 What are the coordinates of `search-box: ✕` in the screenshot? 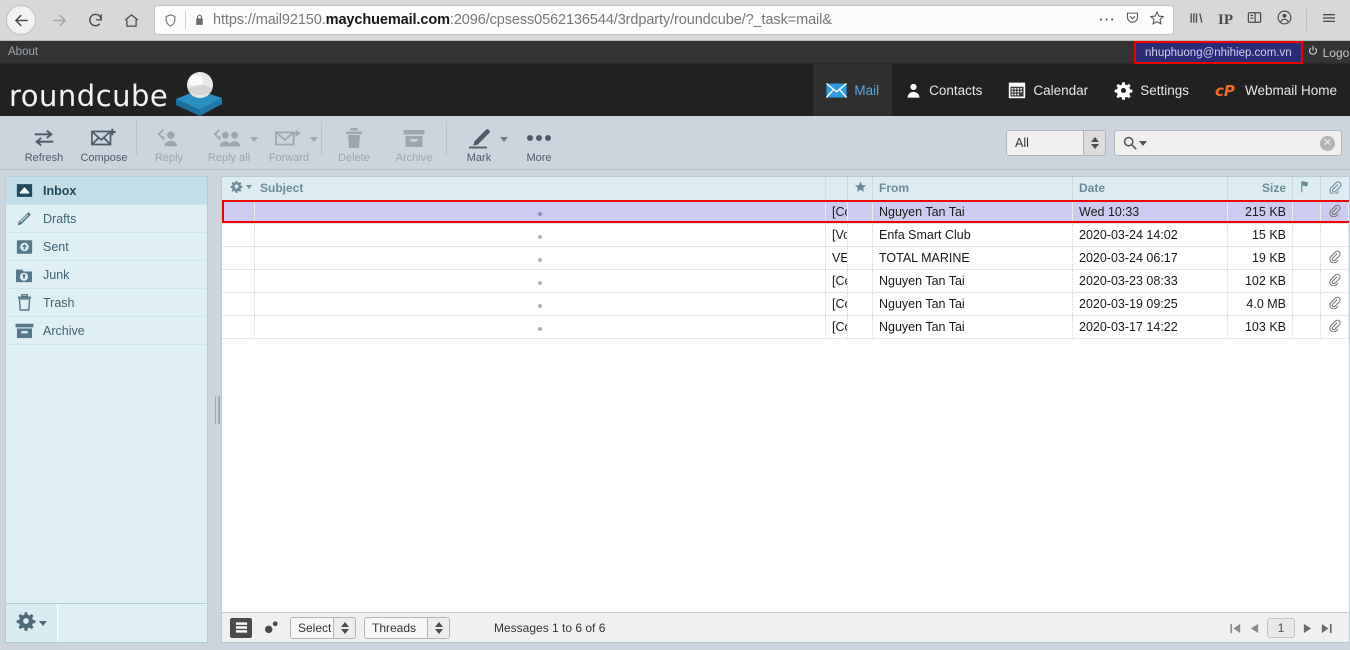 It's located at (1228, 143).